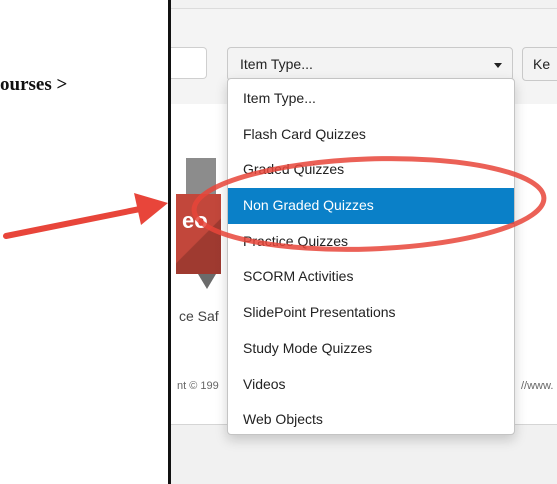  What do you see at coordinates (201, 178) in the screenshot?
I see `thumbnail-top-shape` at bounding box center [201, 178].